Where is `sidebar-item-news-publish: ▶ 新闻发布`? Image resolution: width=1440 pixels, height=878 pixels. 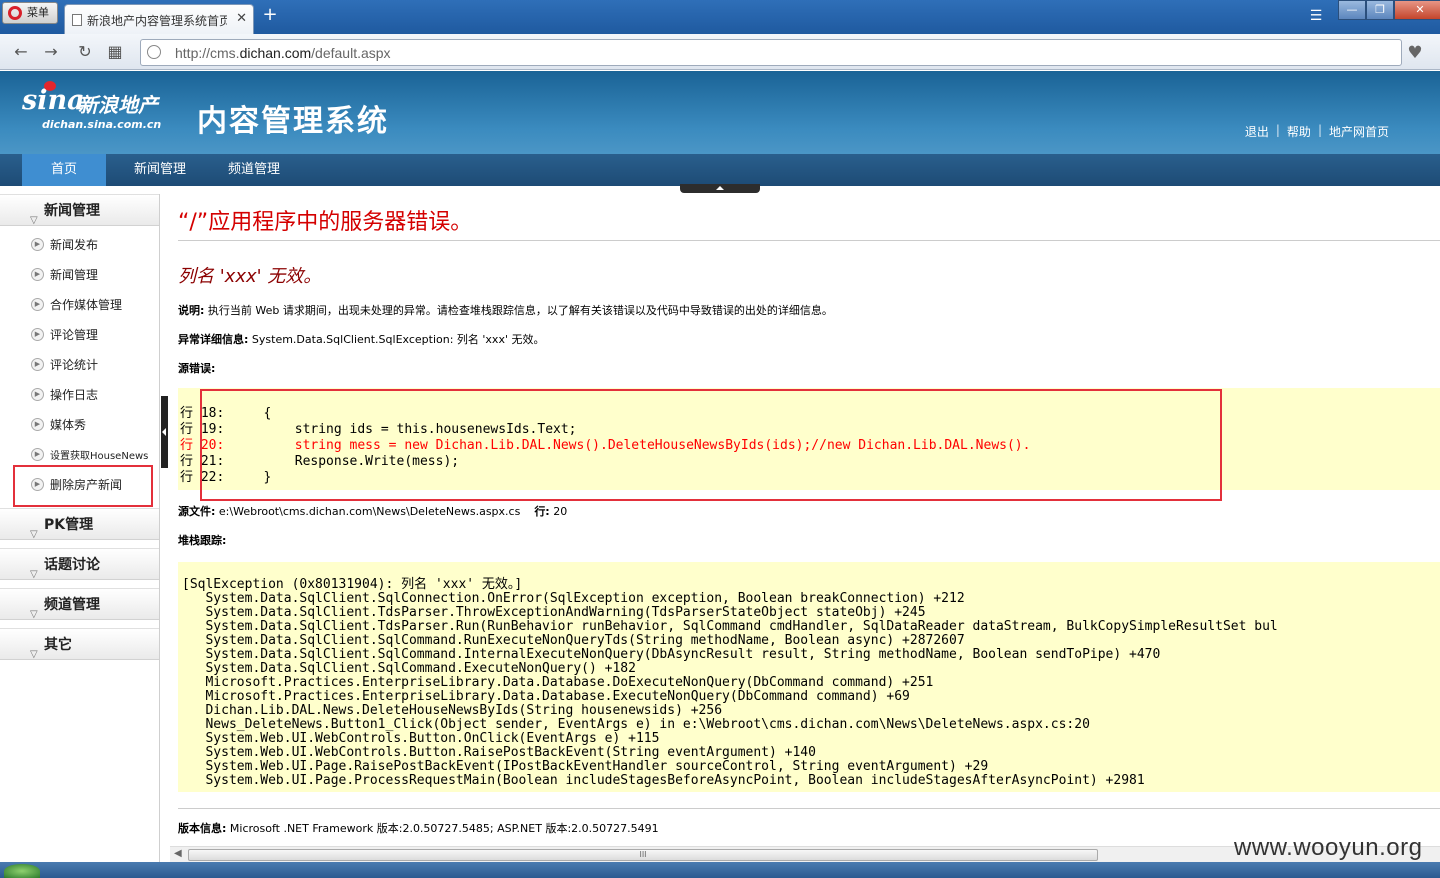
sidebar-item-news-publish: ▶ 新闻发布 is located at coordinates (79, 245).